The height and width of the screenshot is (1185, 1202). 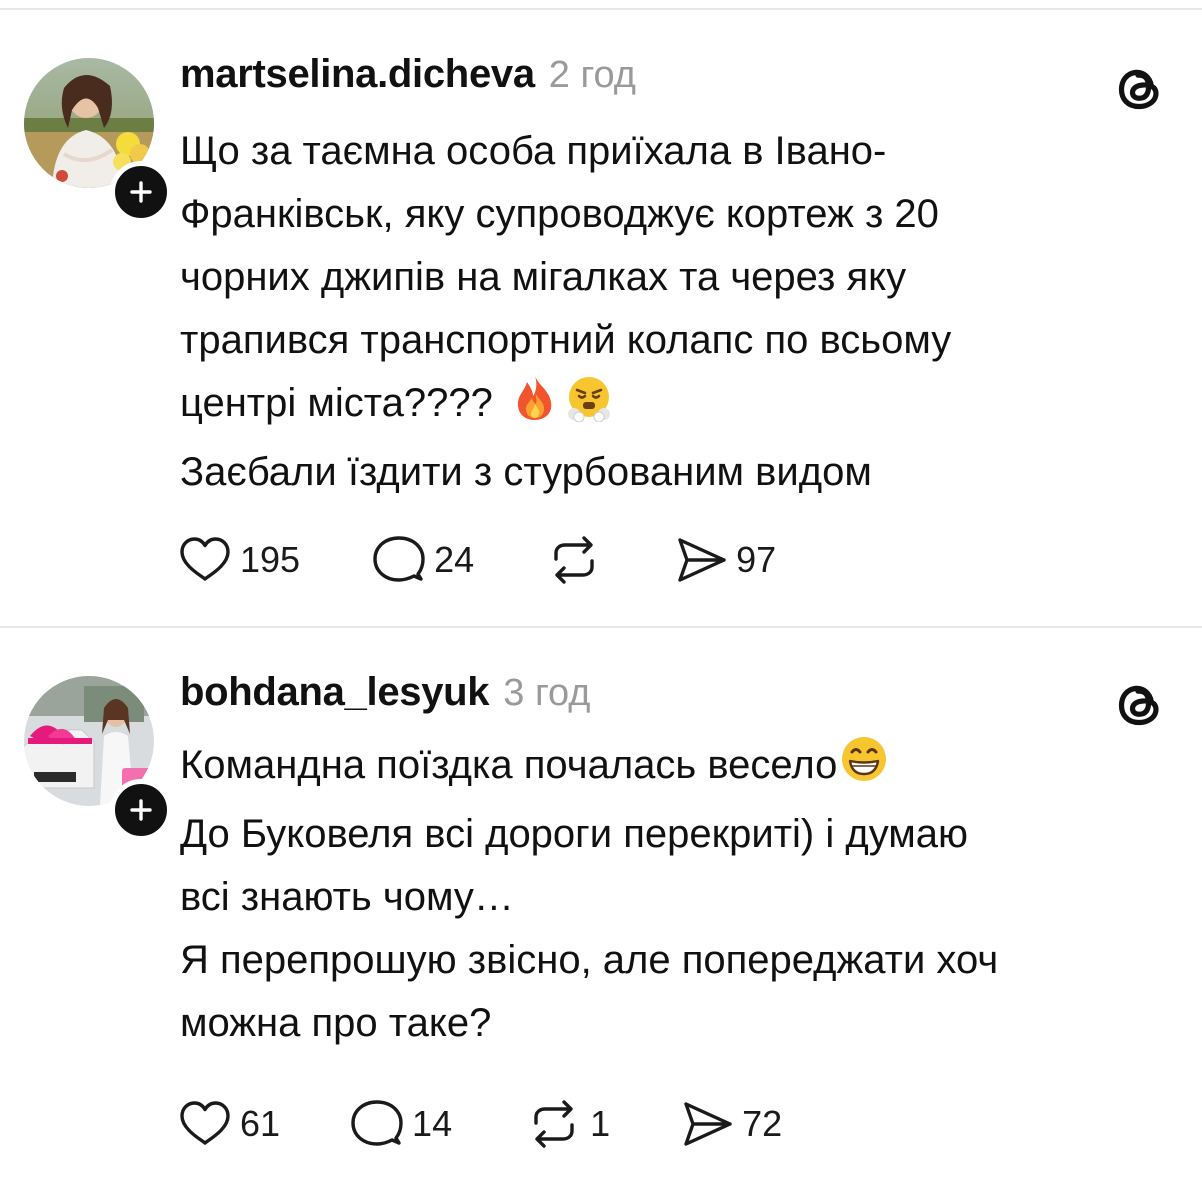 What do you see at coordinates (477, 560) in the screenshot?
I see `post-actions: 195 24 97` at bounding box center [477, 560].